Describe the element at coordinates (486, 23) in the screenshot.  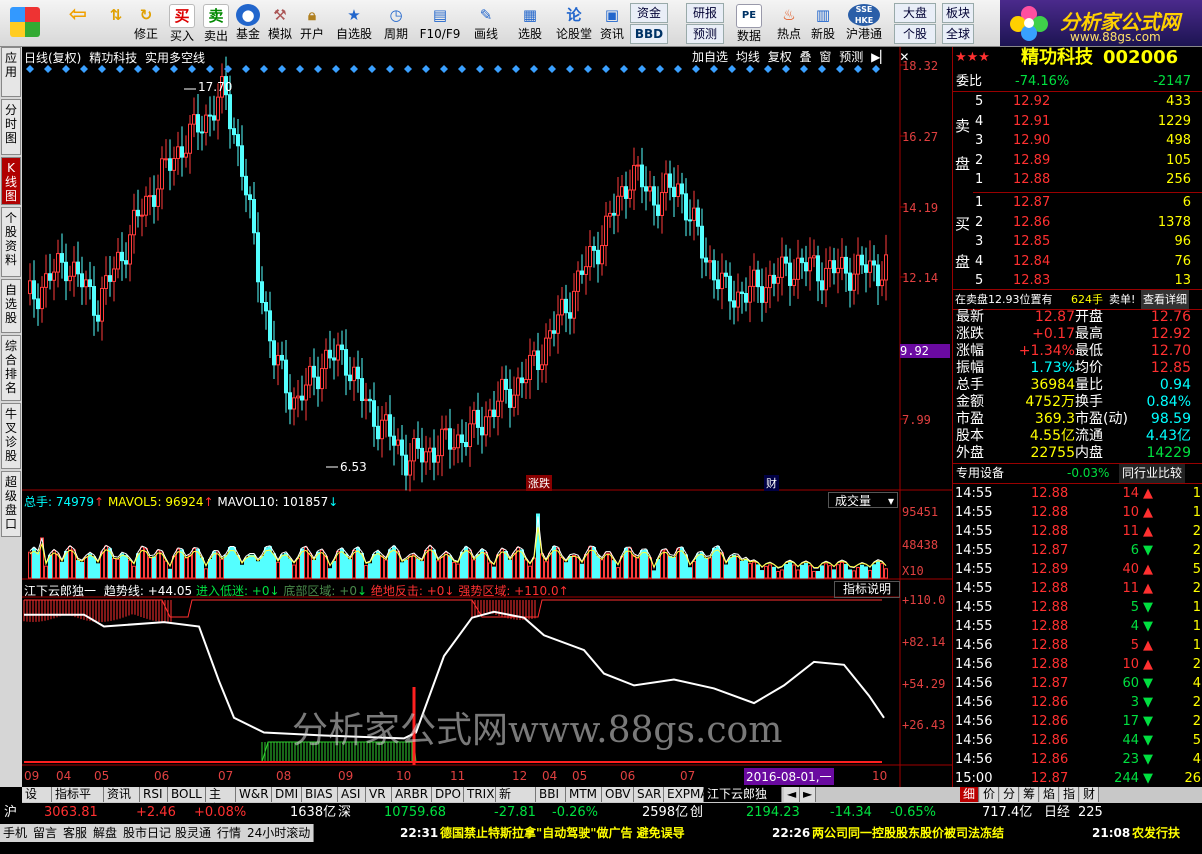
I see `toolbar-button-draw: ✎ 画线` at that location.